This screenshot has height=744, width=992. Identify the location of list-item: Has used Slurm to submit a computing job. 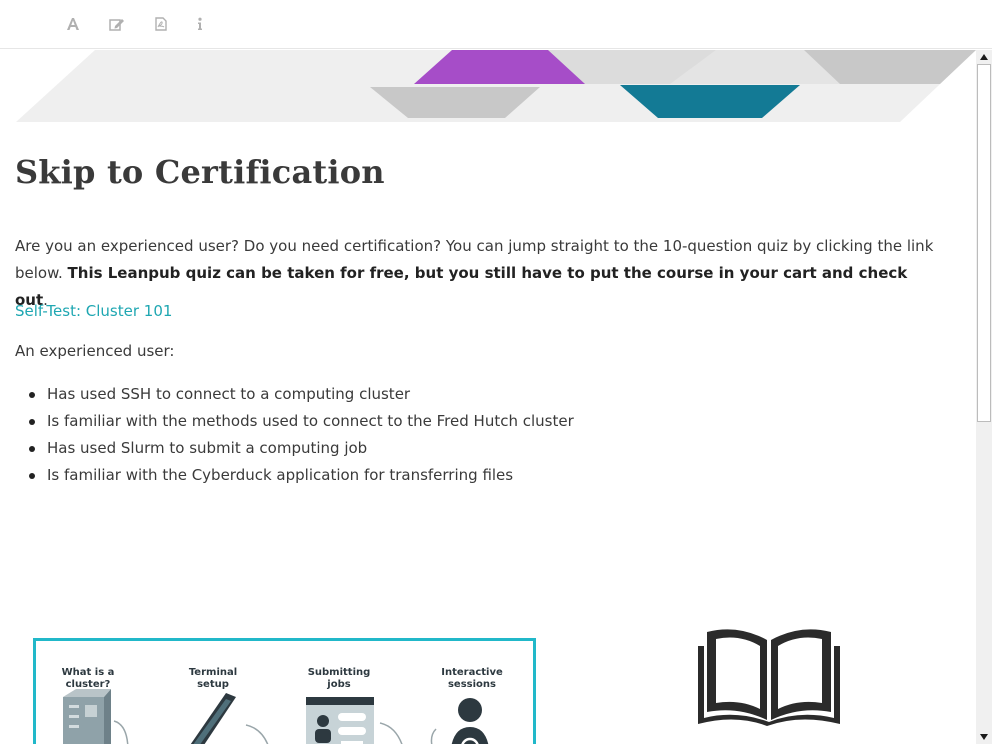
(294, 448).